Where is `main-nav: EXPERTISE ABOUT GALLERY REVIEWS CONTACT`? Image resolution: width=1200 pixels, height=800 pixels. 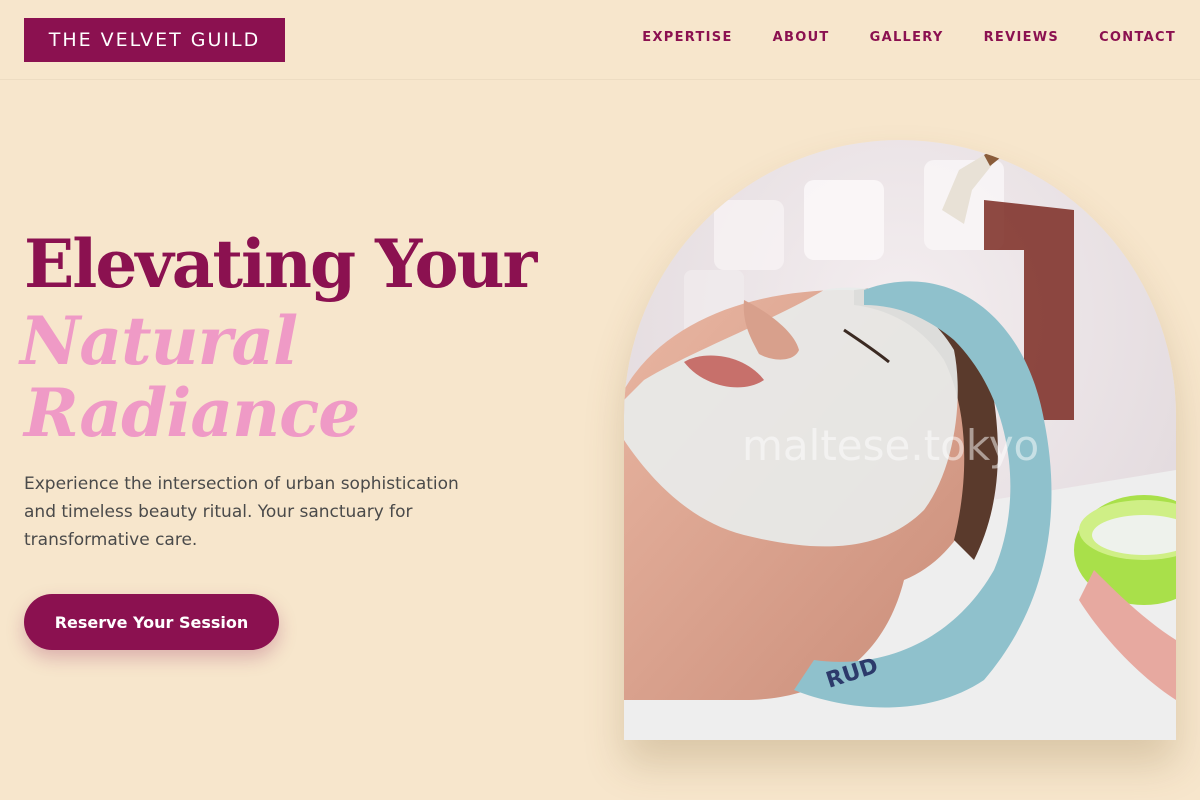
main-nav: EXPERTISE ABOUT GALLERY REVIEWS CONTACT is located at coordinates (909, 37).